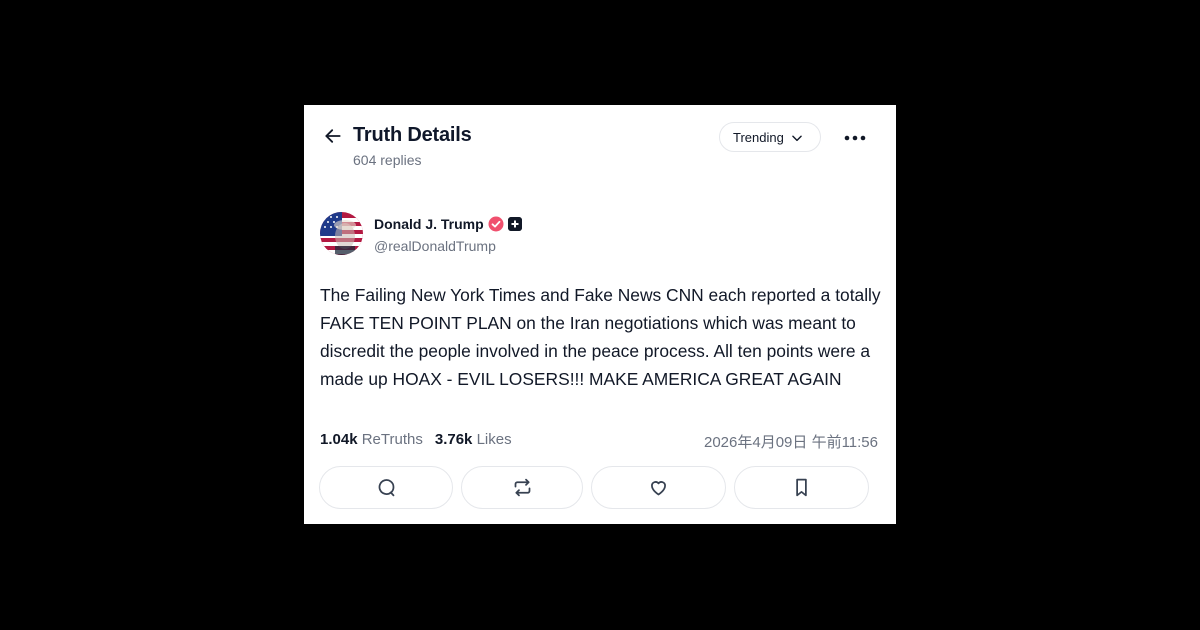  I want to click on back-button, so click(333, 136).